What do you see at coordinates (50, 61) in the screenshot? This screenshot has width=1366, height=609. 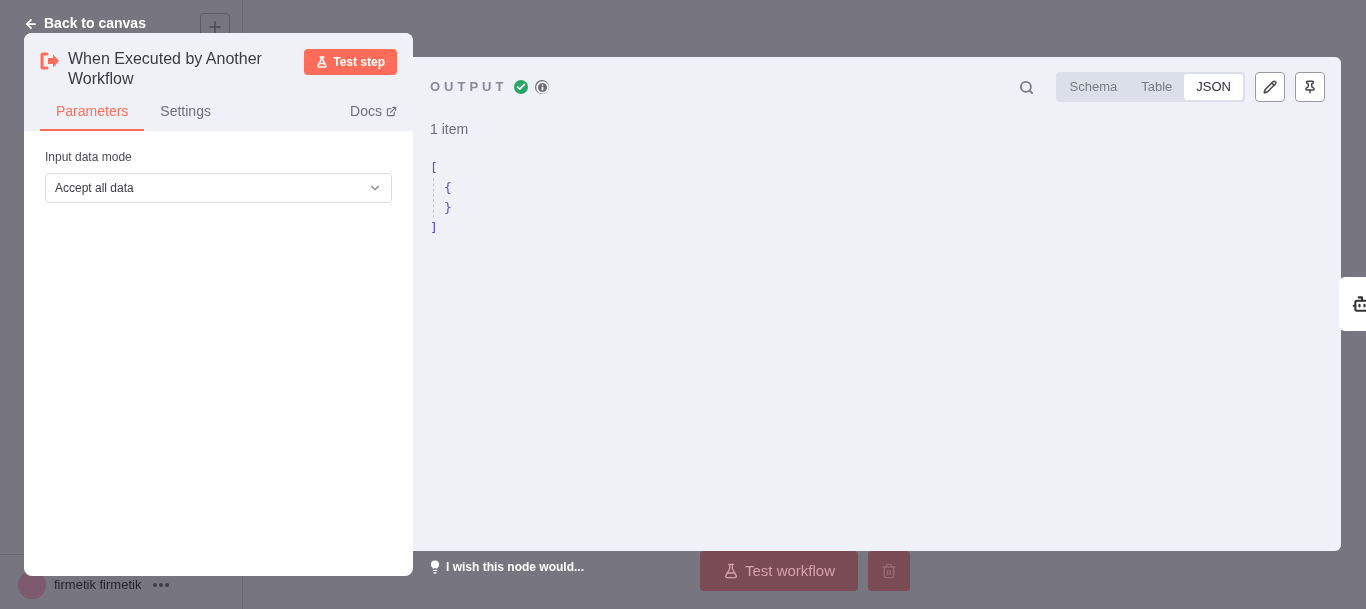 I see `exit-icon` at bounding box center [50, 61].